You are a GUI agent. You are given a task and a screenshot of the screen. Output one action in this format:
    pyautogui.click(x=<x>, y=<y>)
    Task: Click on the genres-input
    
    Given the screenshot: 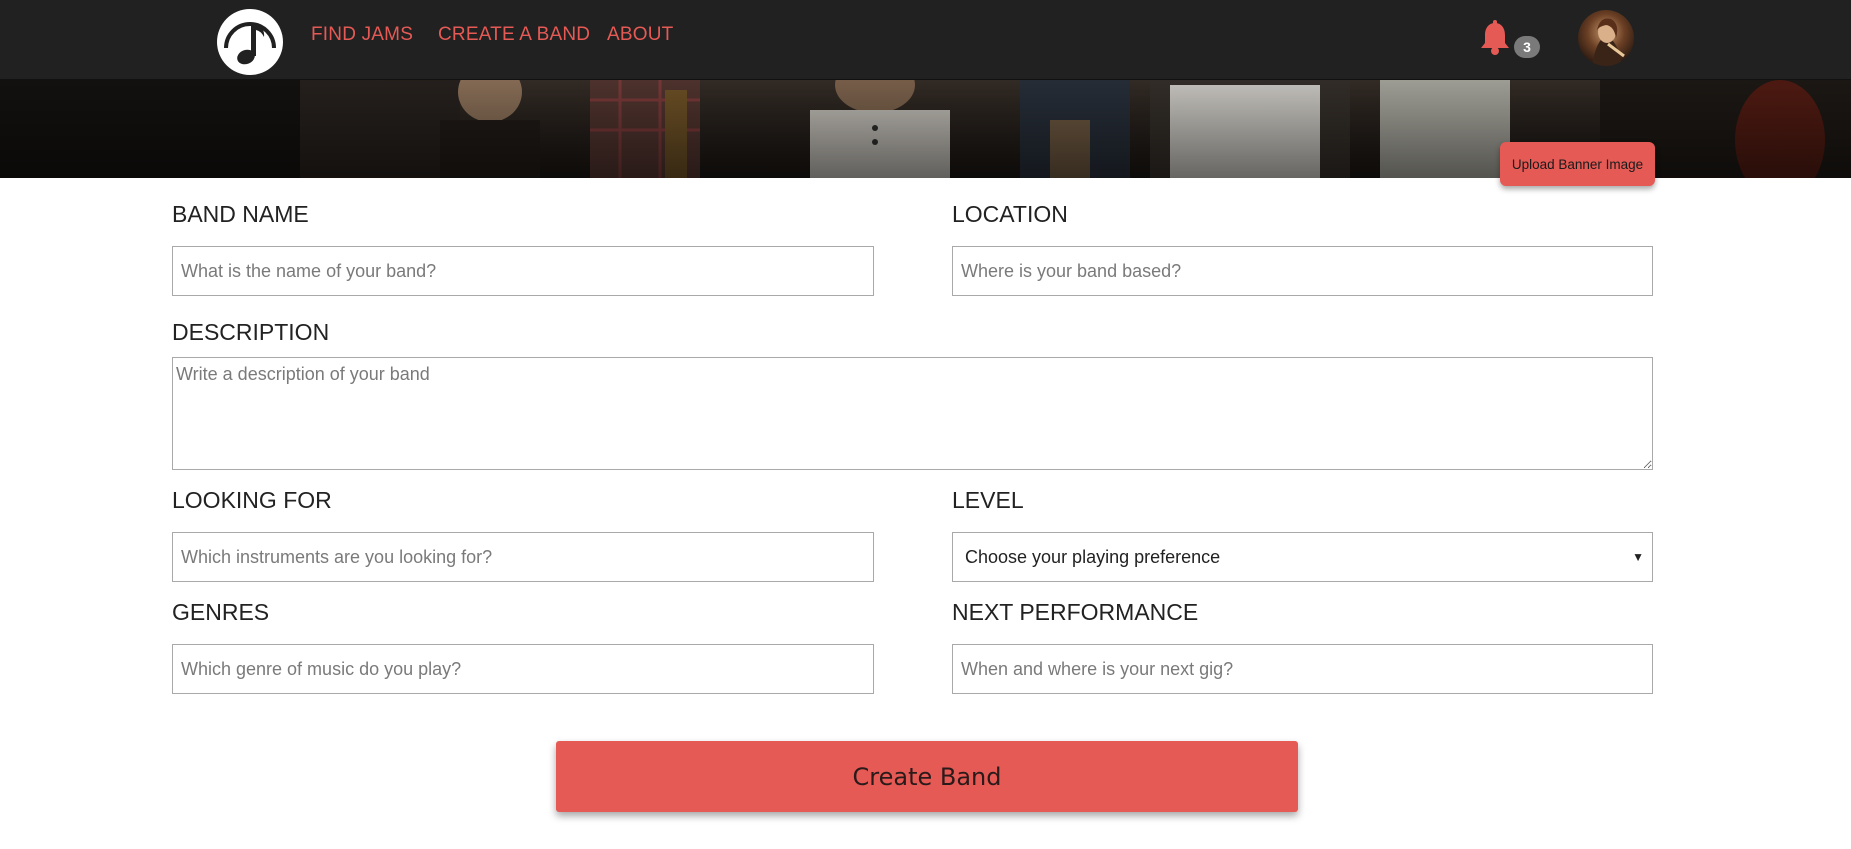 What is the action you would take?
    pyautogui.click(x=523, y=669)
    